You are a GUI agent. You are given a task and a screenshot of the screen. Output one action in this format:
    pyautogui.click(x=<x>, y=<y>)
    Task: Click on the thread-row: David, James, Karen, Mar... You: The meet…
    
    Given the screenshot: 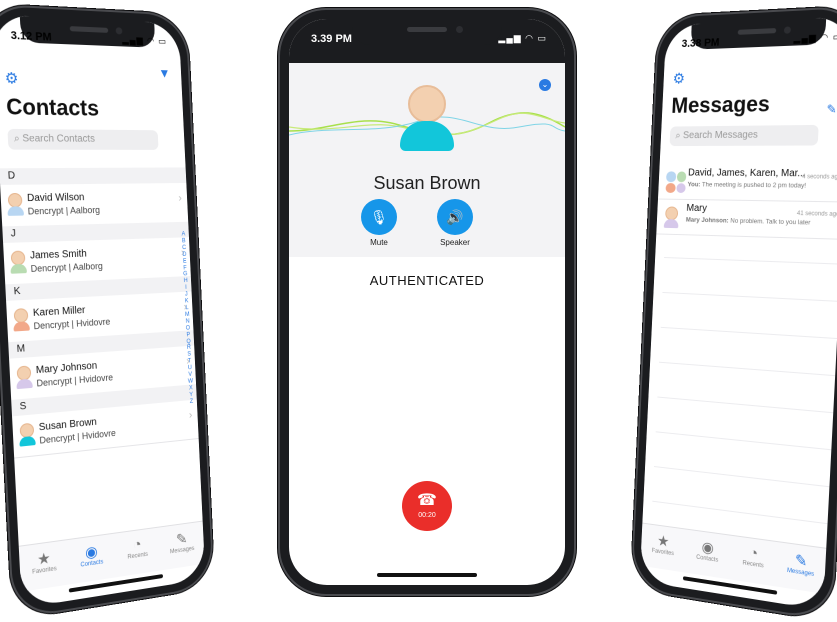 What is the action you would take?
    pyautogui.click(x=747, y=183)
    